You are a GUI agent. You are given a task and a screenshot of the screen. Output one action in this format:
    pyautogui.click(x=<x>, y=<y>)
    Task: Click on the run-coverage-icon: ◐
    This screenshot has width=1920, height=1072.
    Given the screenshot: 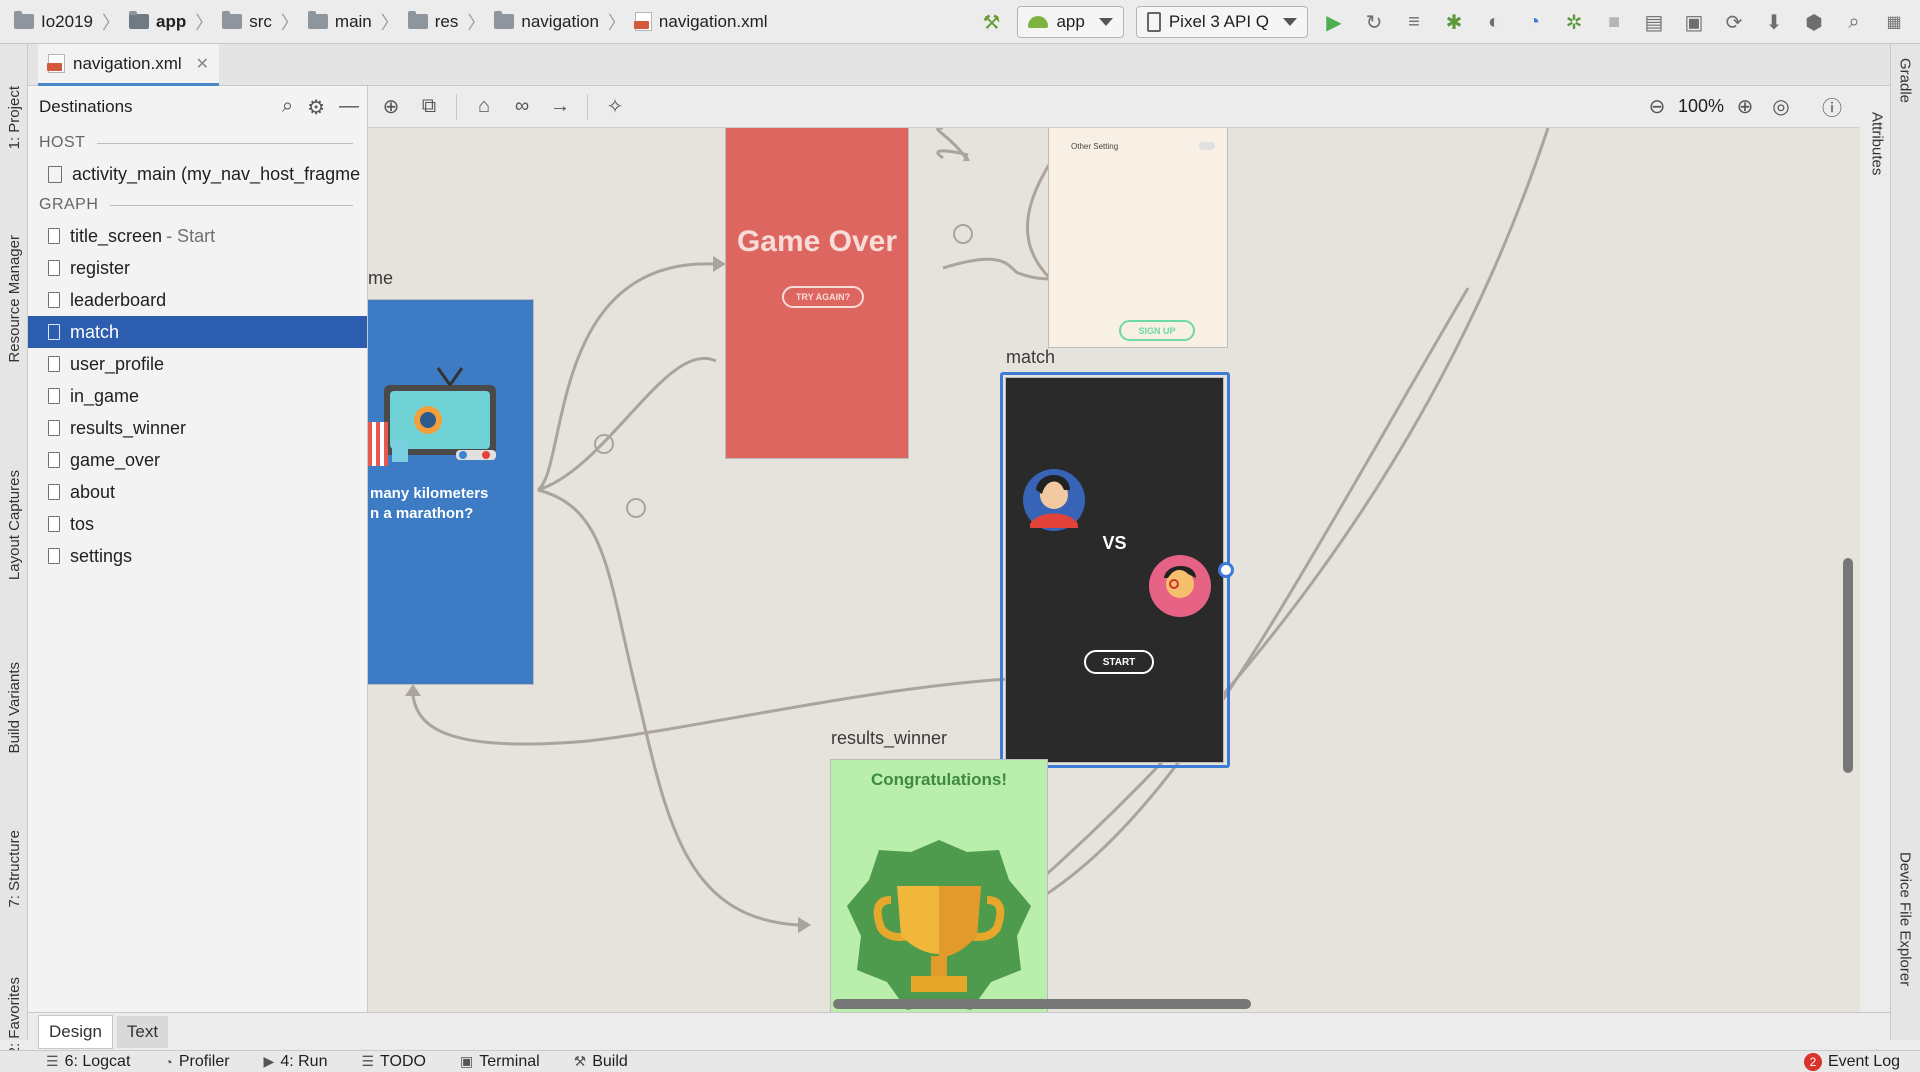 What is the action you would take?
    pyautogui.click(x=1494, y=22)
    